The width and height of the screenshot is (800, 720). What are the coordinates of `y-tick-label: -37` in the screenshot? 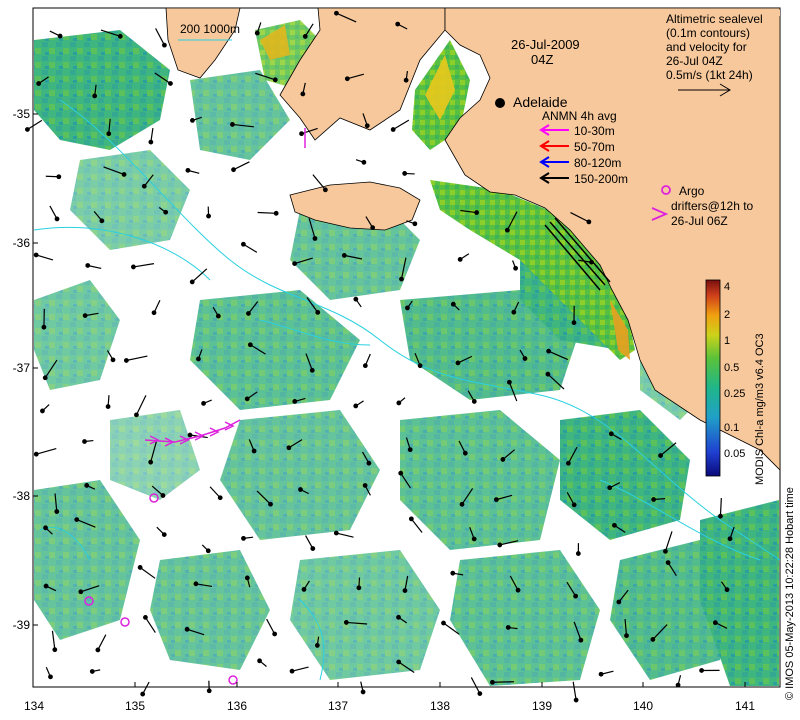 It's located at (21, 368).